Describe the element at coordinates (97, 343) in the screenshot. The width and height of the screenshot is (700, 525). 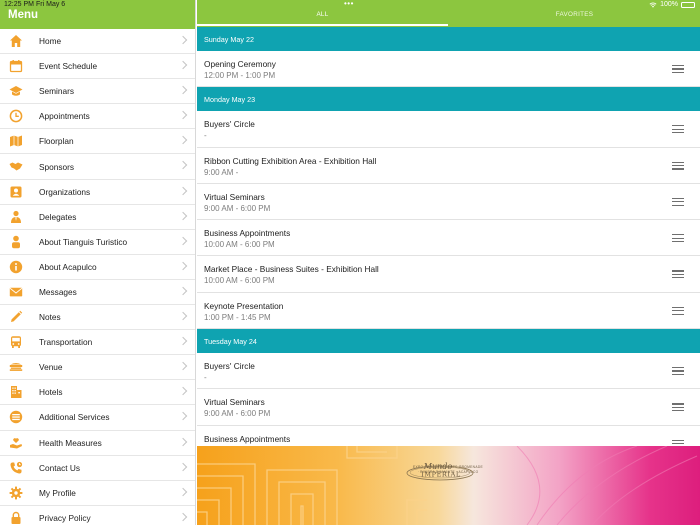
I see `sidebar-item-transportation: Transportation` at that location.